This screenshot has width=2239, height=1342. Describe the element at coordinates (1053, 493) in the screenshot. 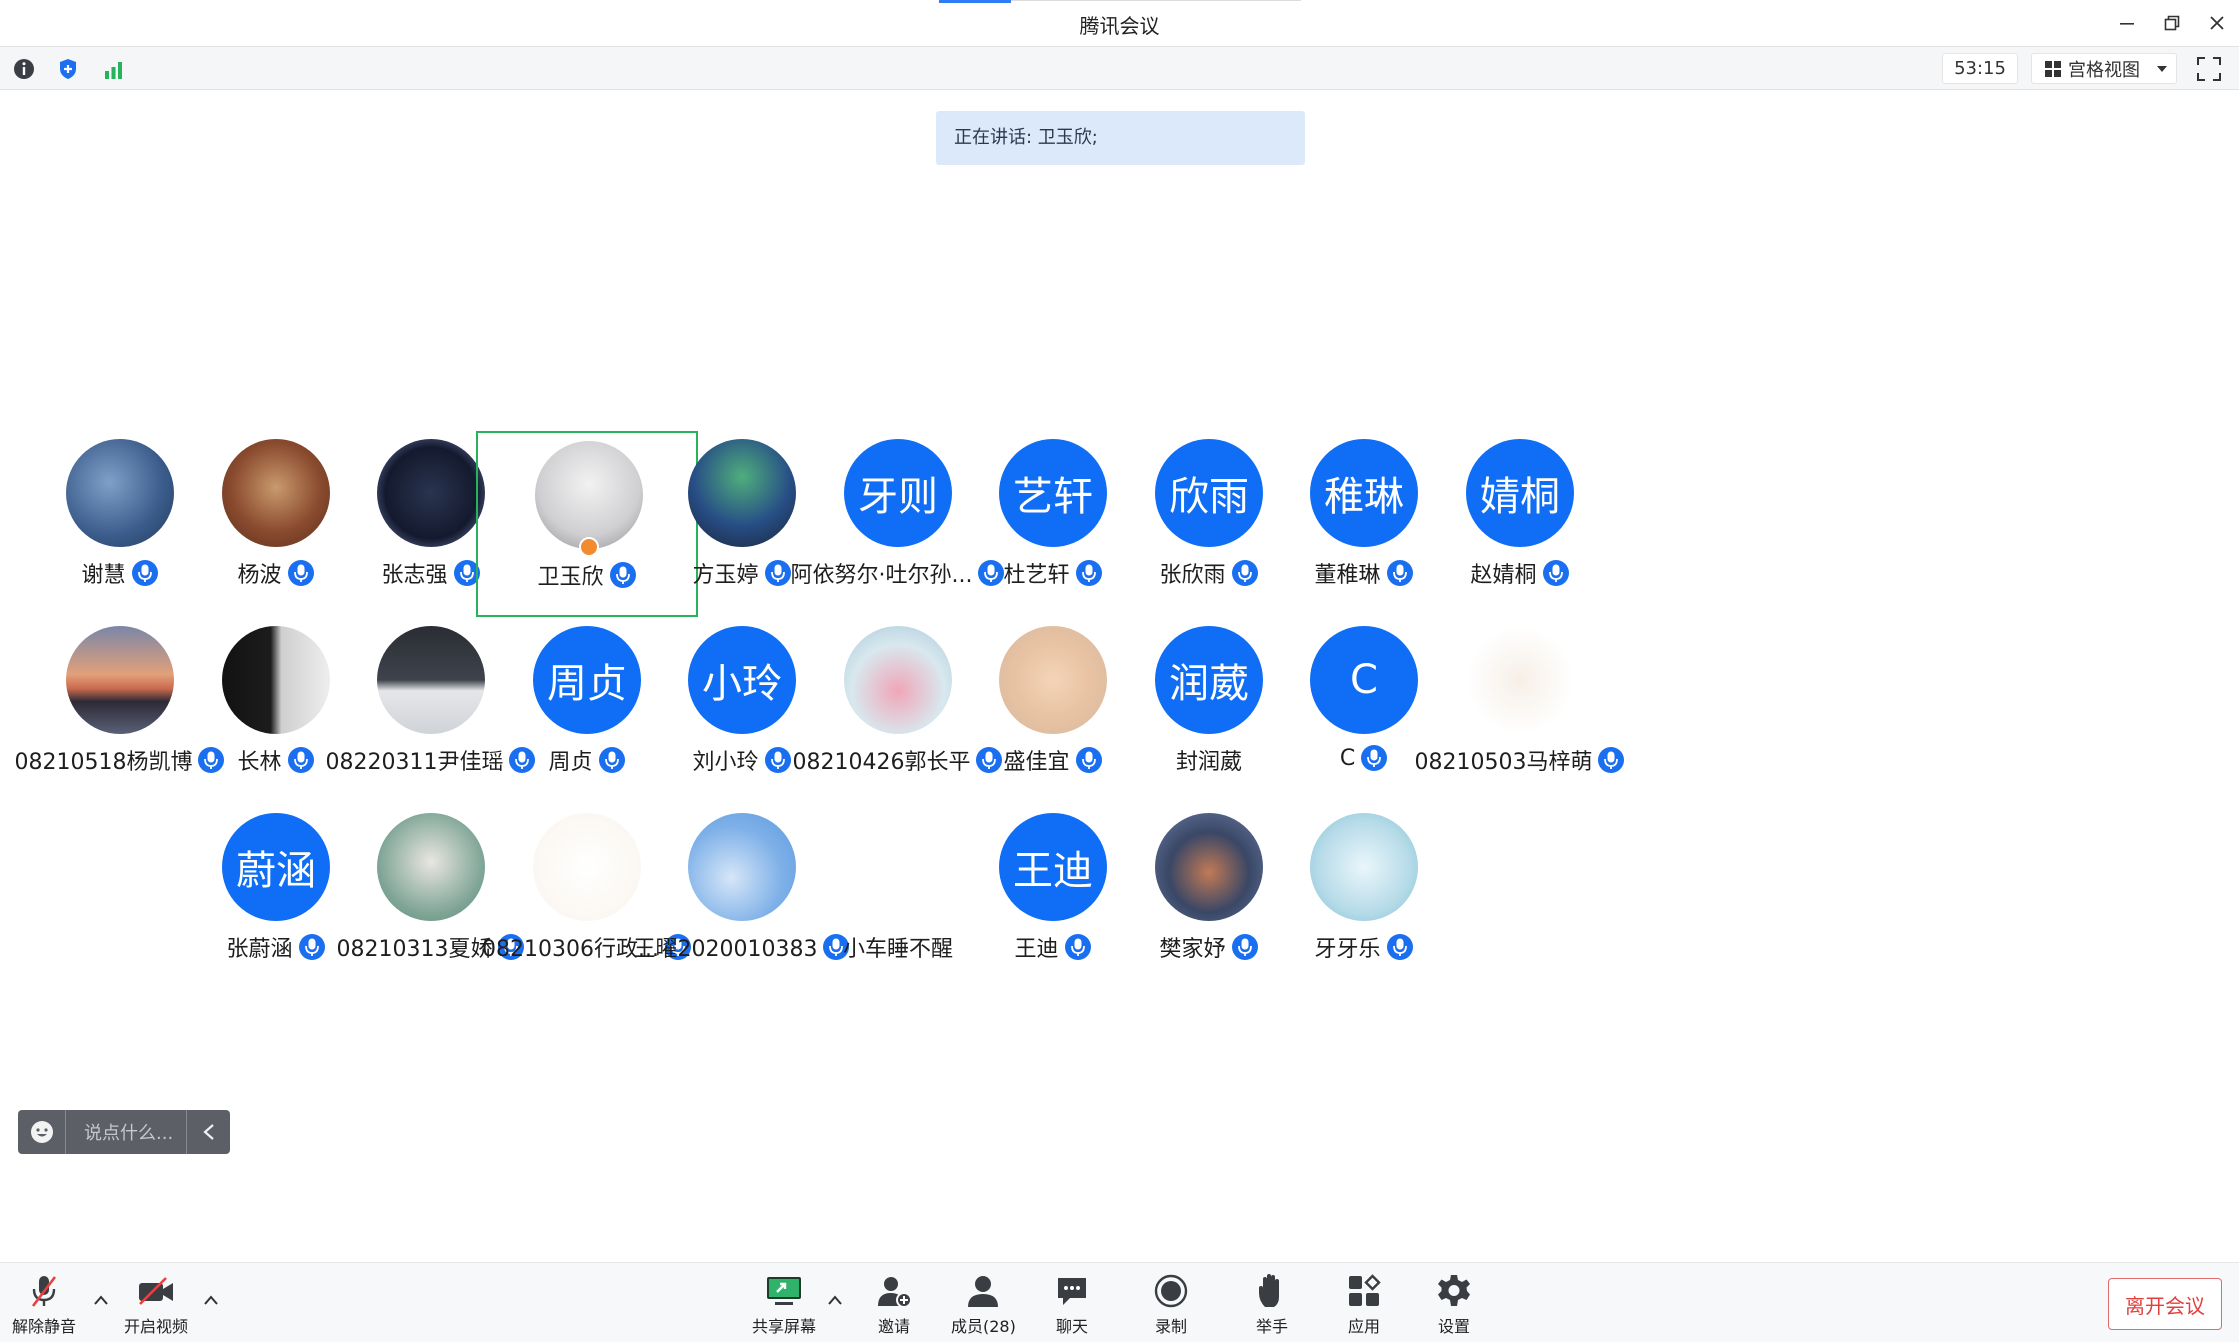

I see `avatar: 艺轩` at that location.